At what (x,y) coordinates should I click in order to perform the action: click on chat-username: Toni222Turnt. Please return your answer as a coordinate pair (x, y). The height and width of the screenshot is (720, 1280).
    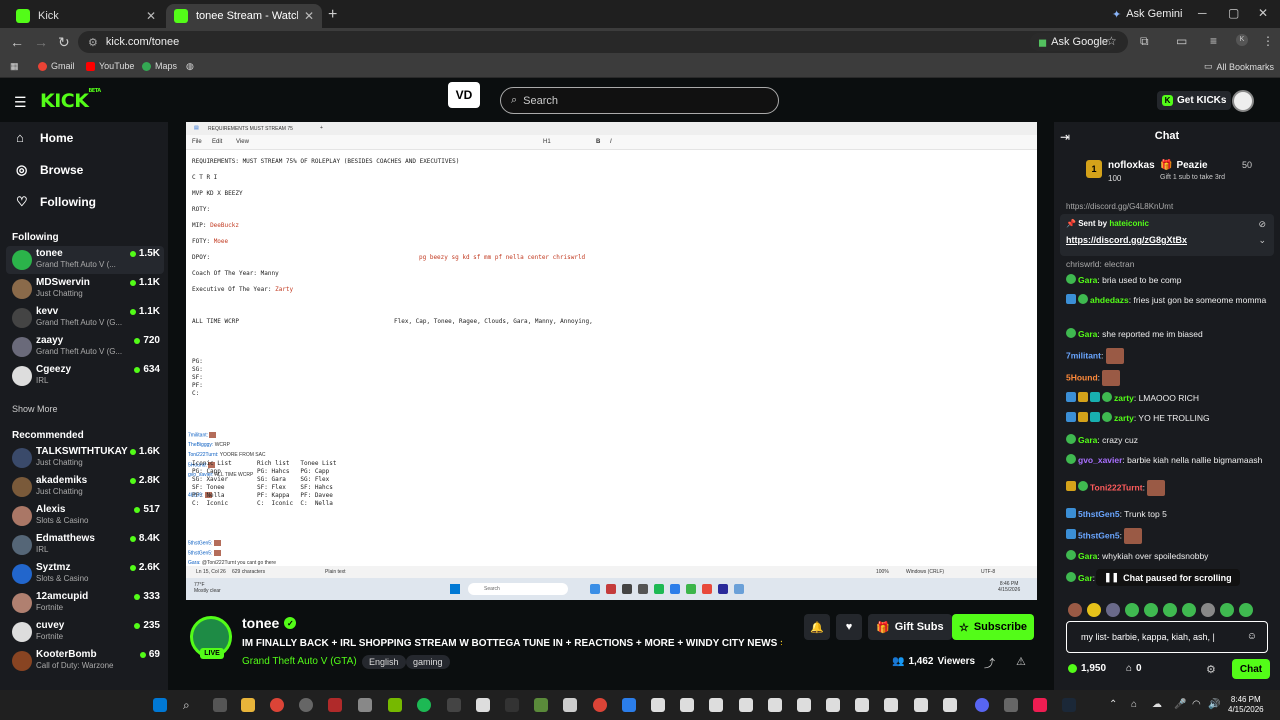
    Looking at the image, I should click on (1116, 487).